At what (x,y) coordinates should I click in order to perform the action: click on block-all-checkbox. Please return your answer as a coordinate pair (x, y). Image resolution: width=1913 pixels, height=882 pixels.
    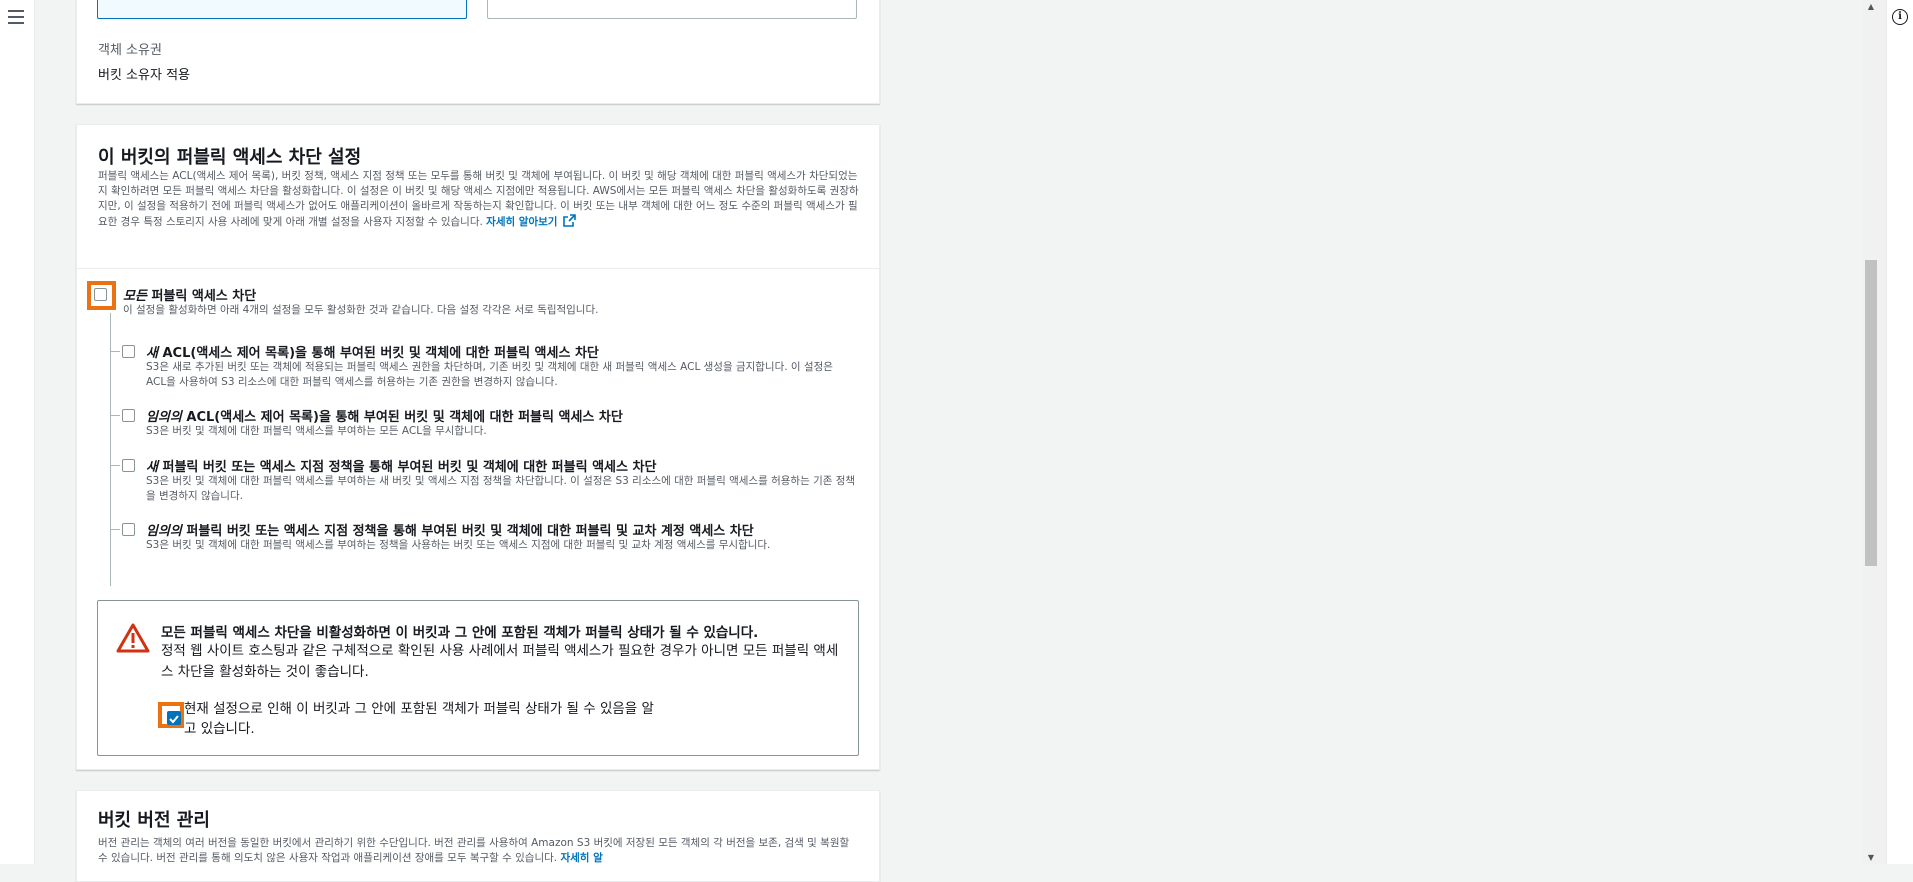
    Looking at the image, I should click on (100, 294).